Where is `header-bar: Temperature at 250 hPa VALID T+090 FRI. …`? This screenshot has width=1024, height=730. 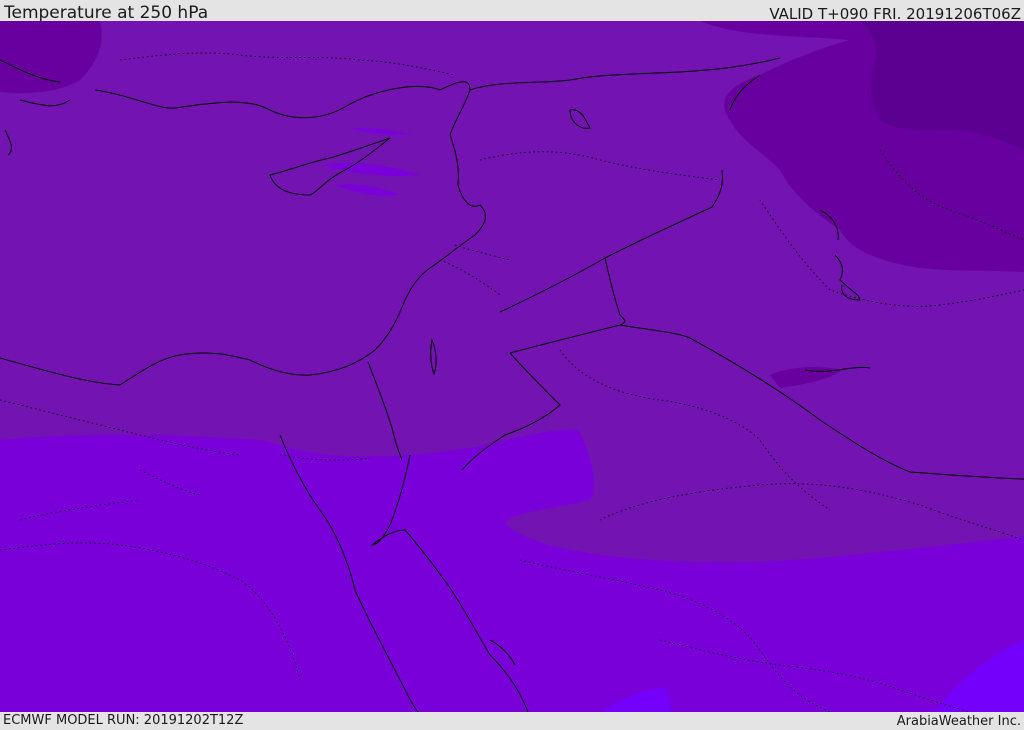
header-bar: Temperature at 250 hPa VALID T+090 FRI. … is located at coordinates (512, 11).